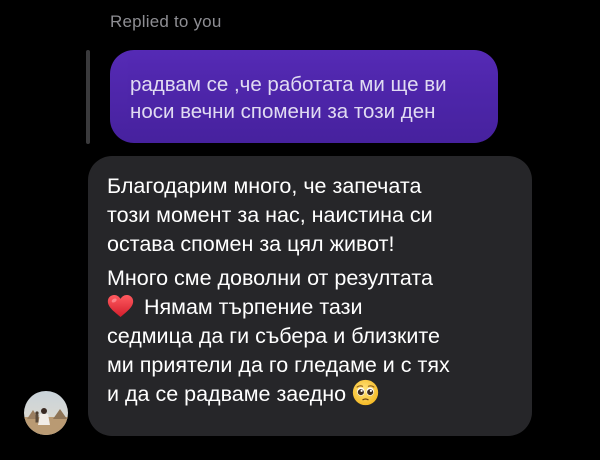  Describe the element at coordinates (253, 307) in the screenshot. I see `message-text: Нямам търпение тази` at that location.